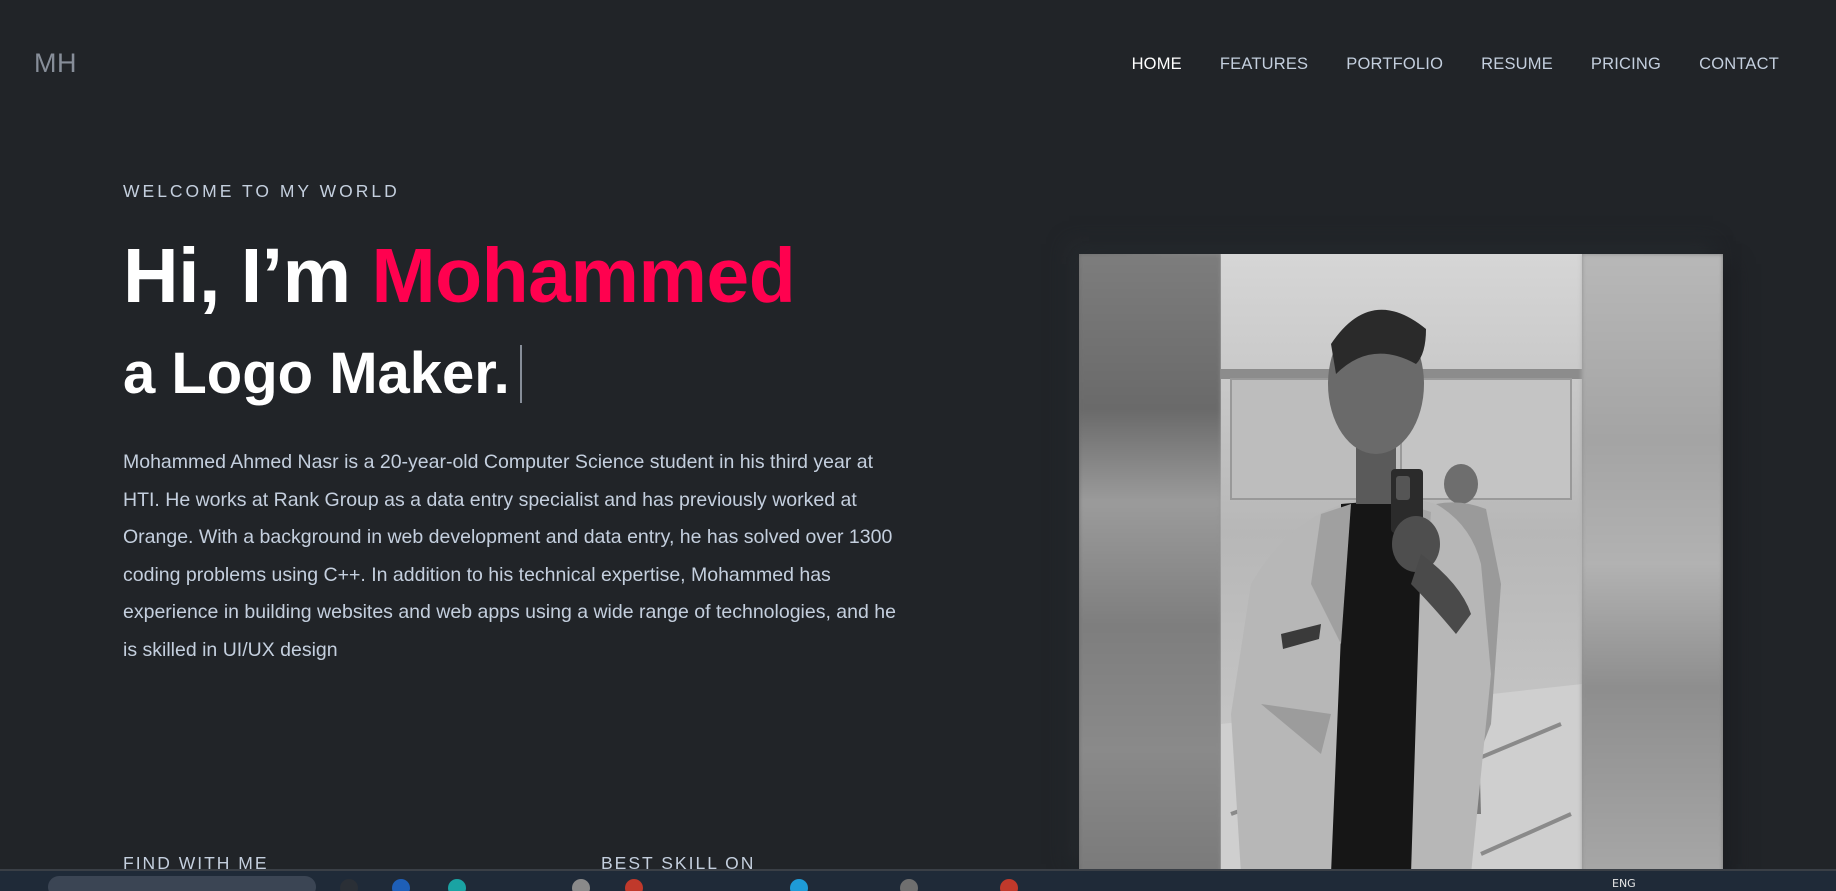 The width and height of the screenshot is (1836, 891). I want to click on photo-blur-left, so click(1150, 564).